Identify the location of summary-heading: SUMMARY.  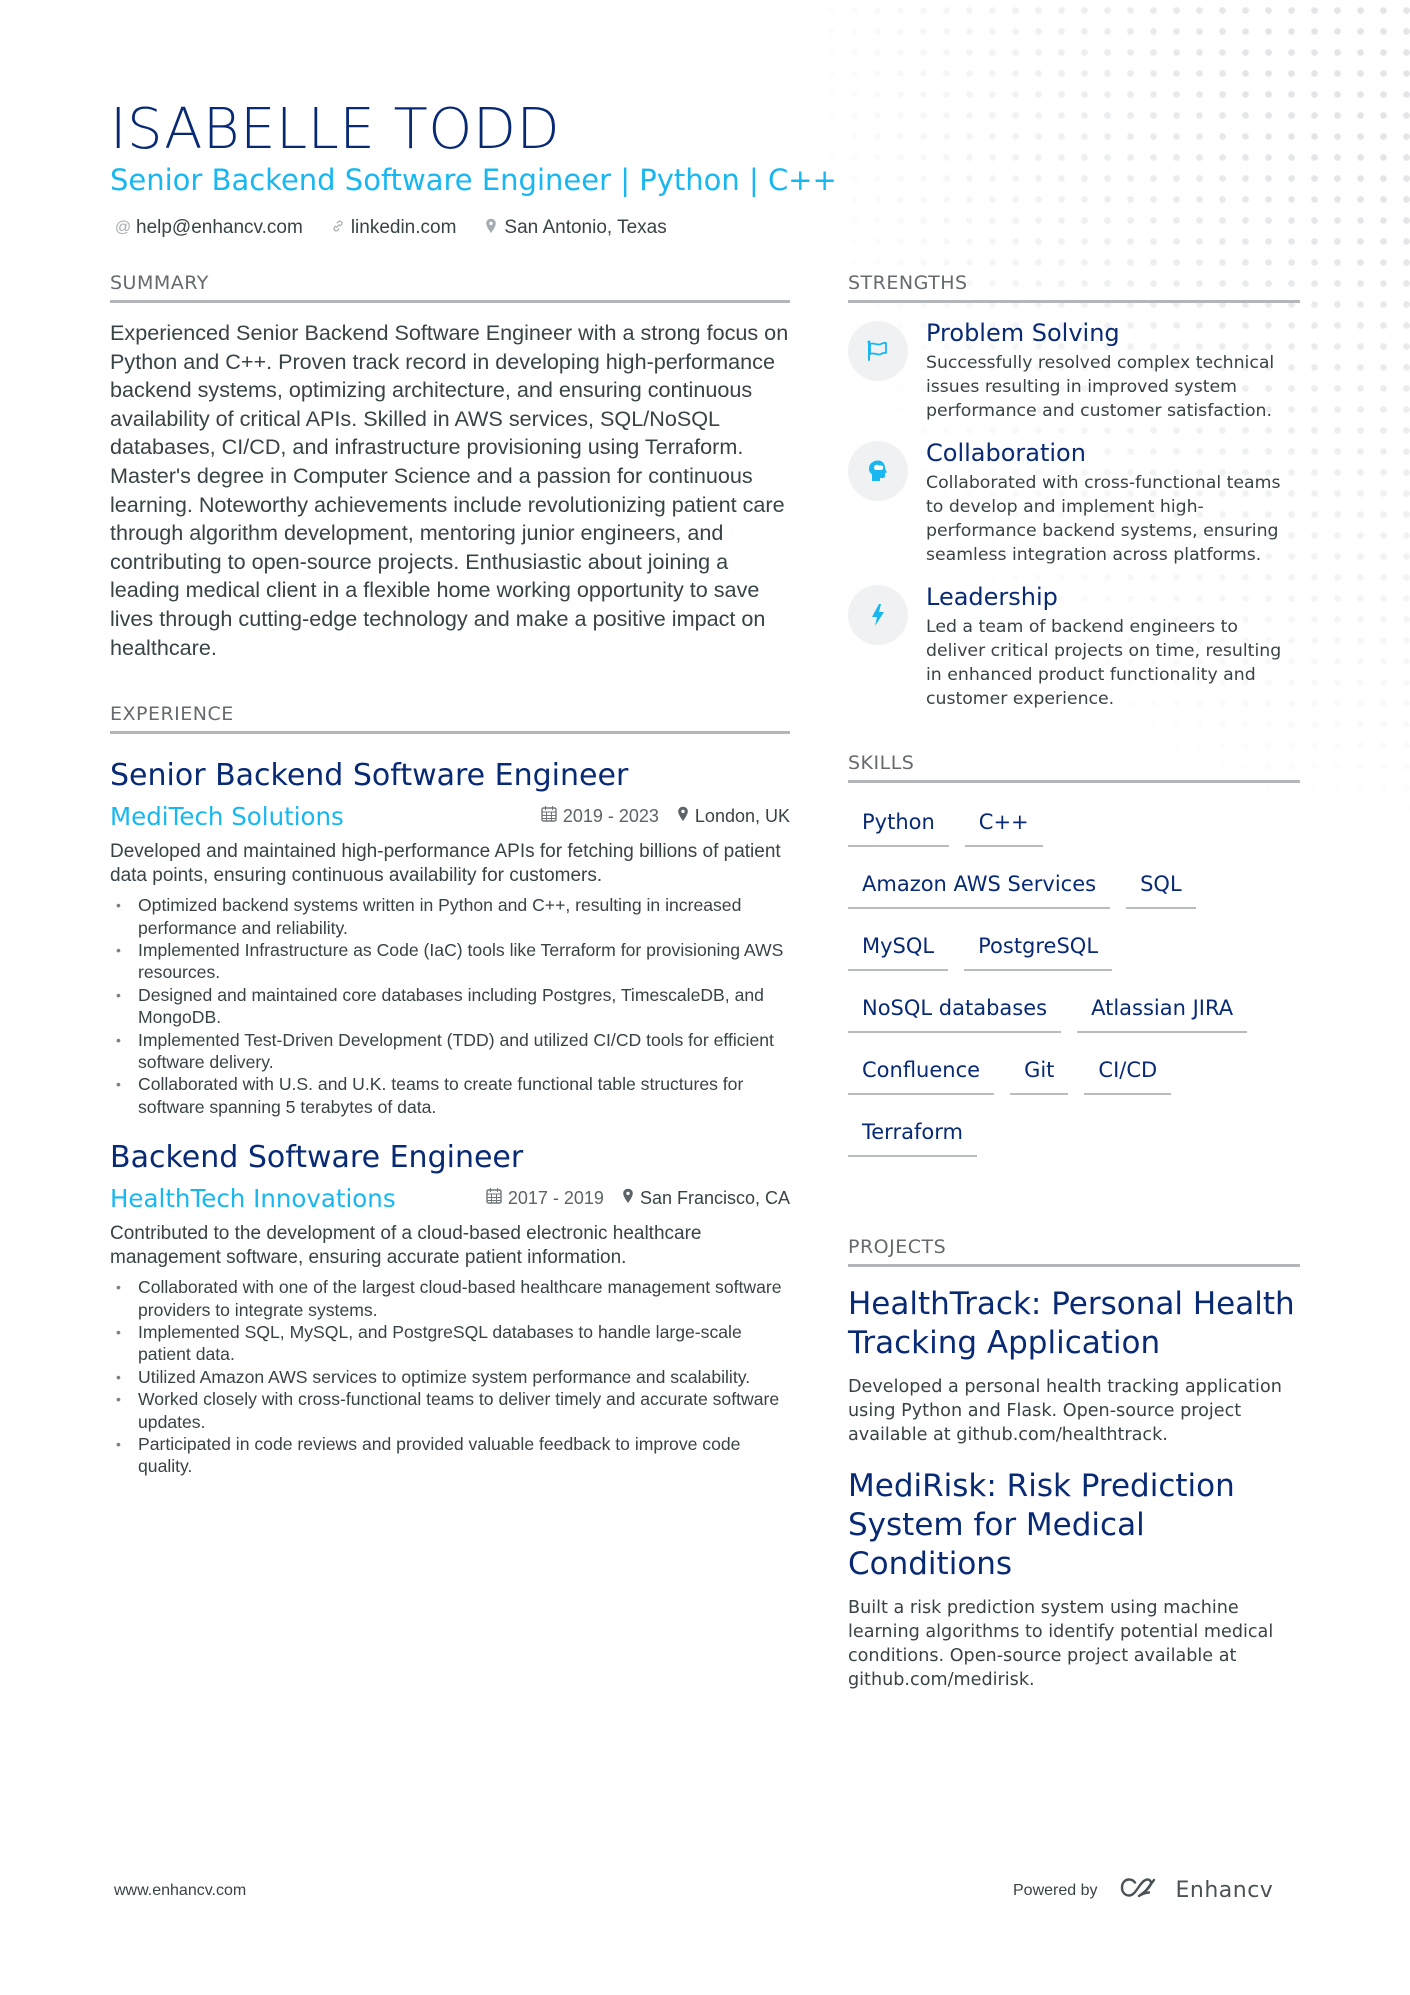
(450, 287).